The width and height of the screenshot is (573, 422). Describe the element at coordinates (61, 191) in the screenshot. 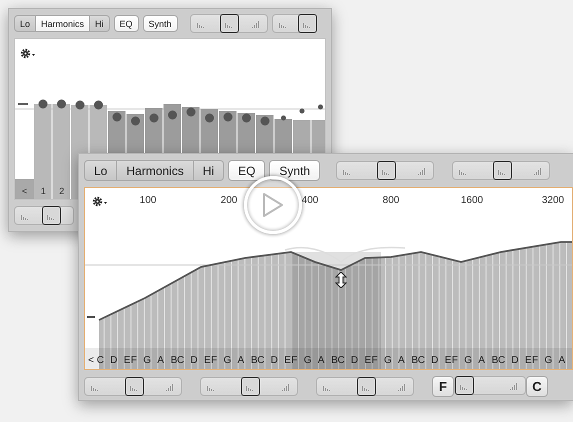

I see `axis-label: 2` at that location.